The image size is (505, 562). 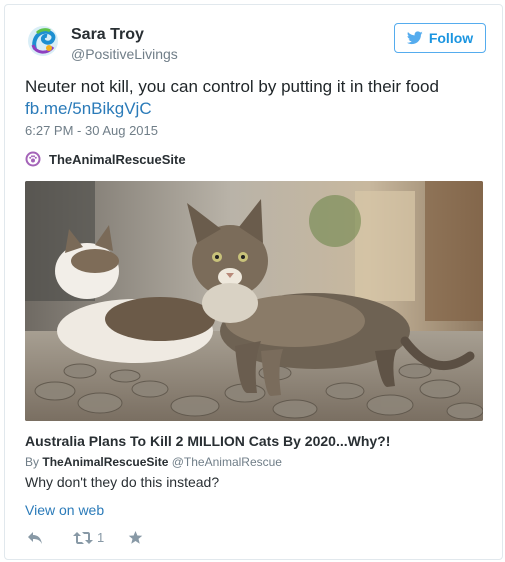 I want to click on follow-button: Follow, so click(x=440, y=38).